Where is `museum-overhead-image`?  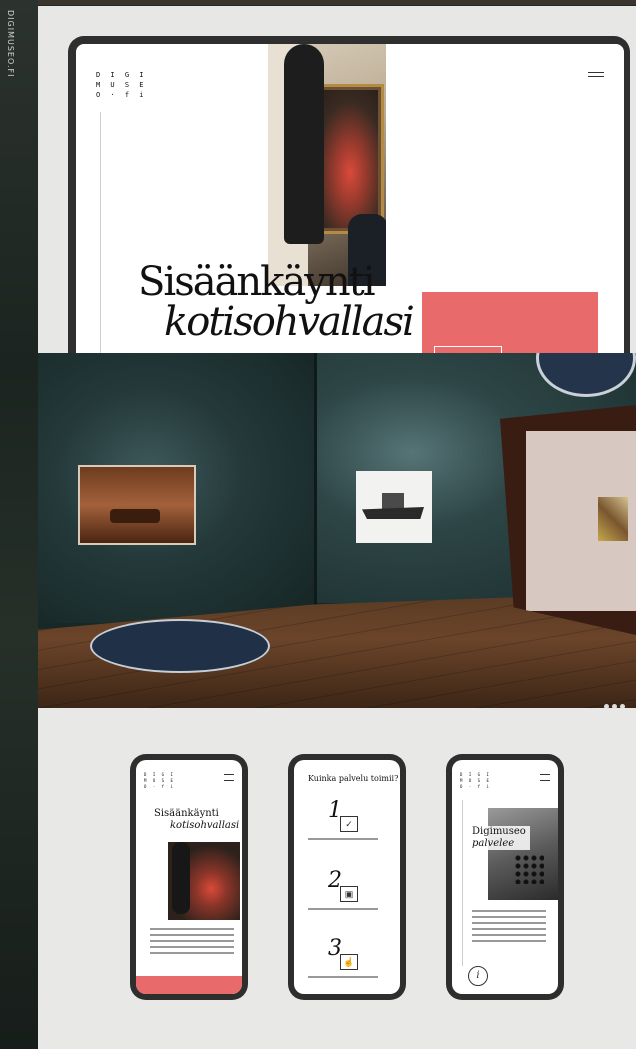 museum-overhead-image is located at coordinates (523, 854).